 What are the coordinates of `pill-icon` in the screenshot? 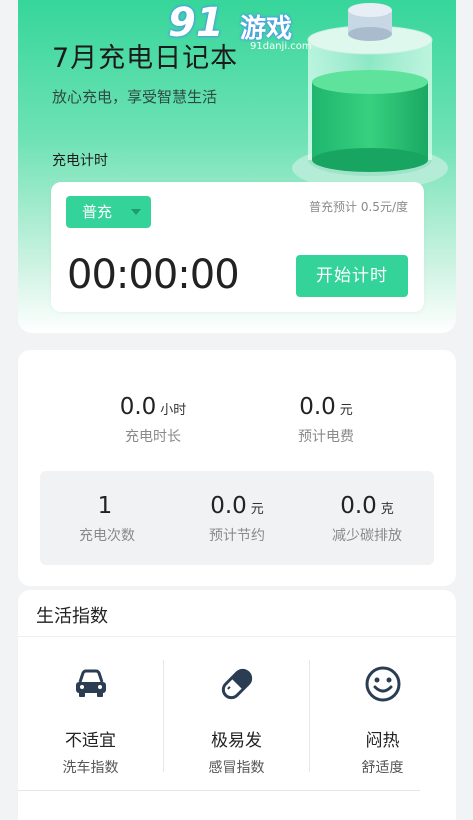 It's located at (236, 684).